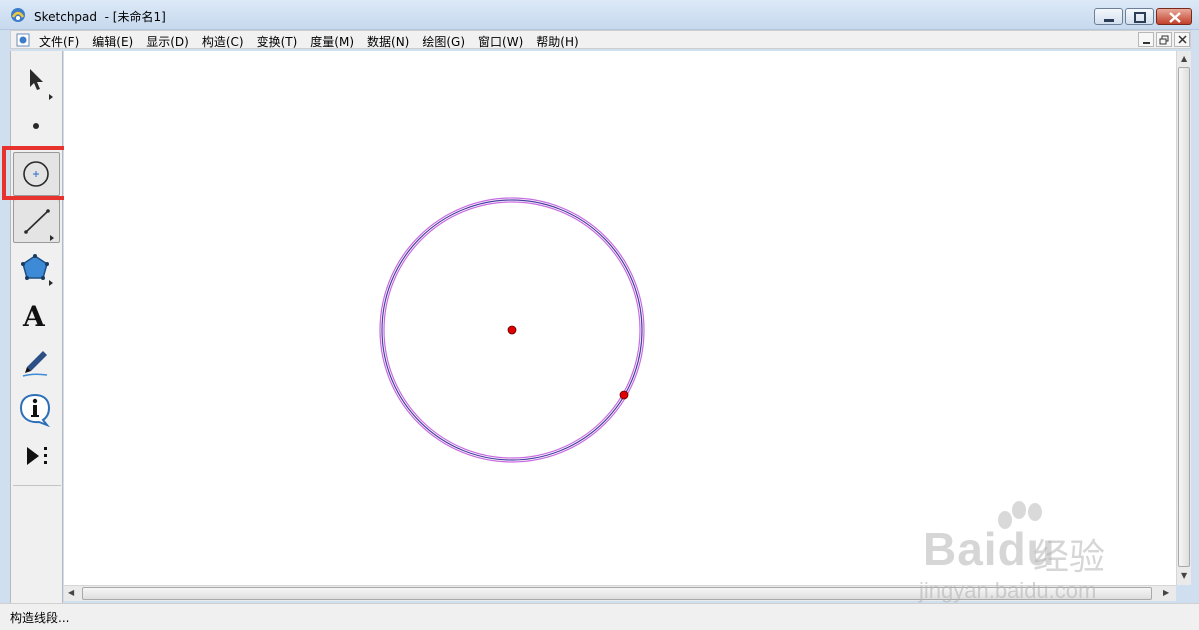 This screenshot has width=1199, height=630. I want to click on title-bar: Sketchpad - [未命名1], so click(599, 15).